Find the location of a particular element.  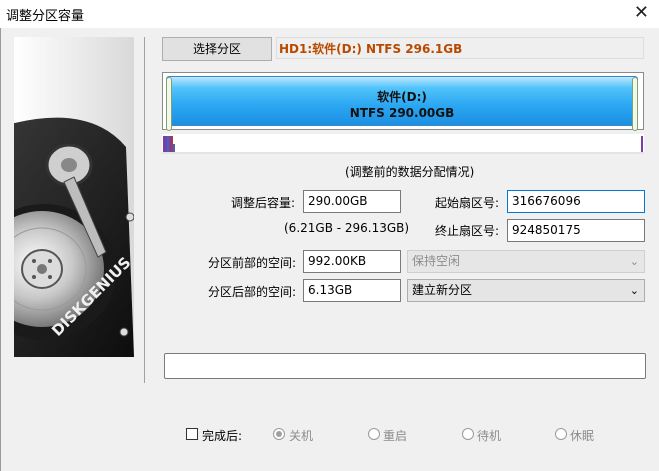

title-bar: 调整分区容量 ✕ is located at coordinates (329, 14).